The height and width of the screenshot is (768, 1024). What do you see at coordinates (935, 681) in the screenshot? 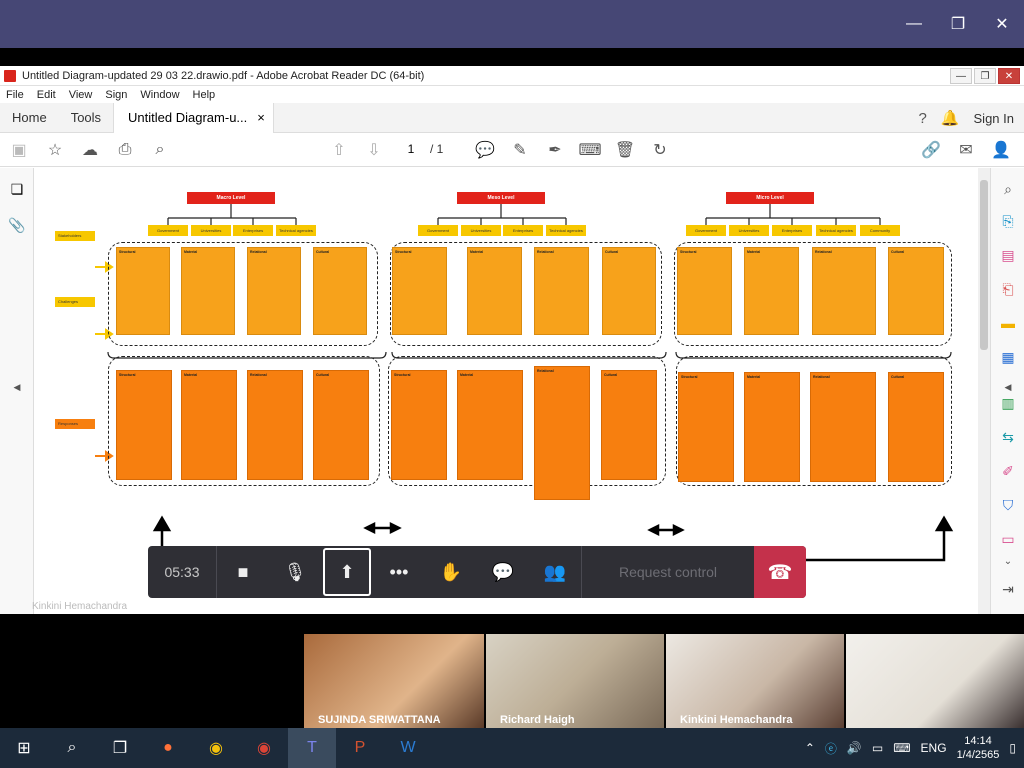
I see `participant-video` at bounding box center [935, 681].